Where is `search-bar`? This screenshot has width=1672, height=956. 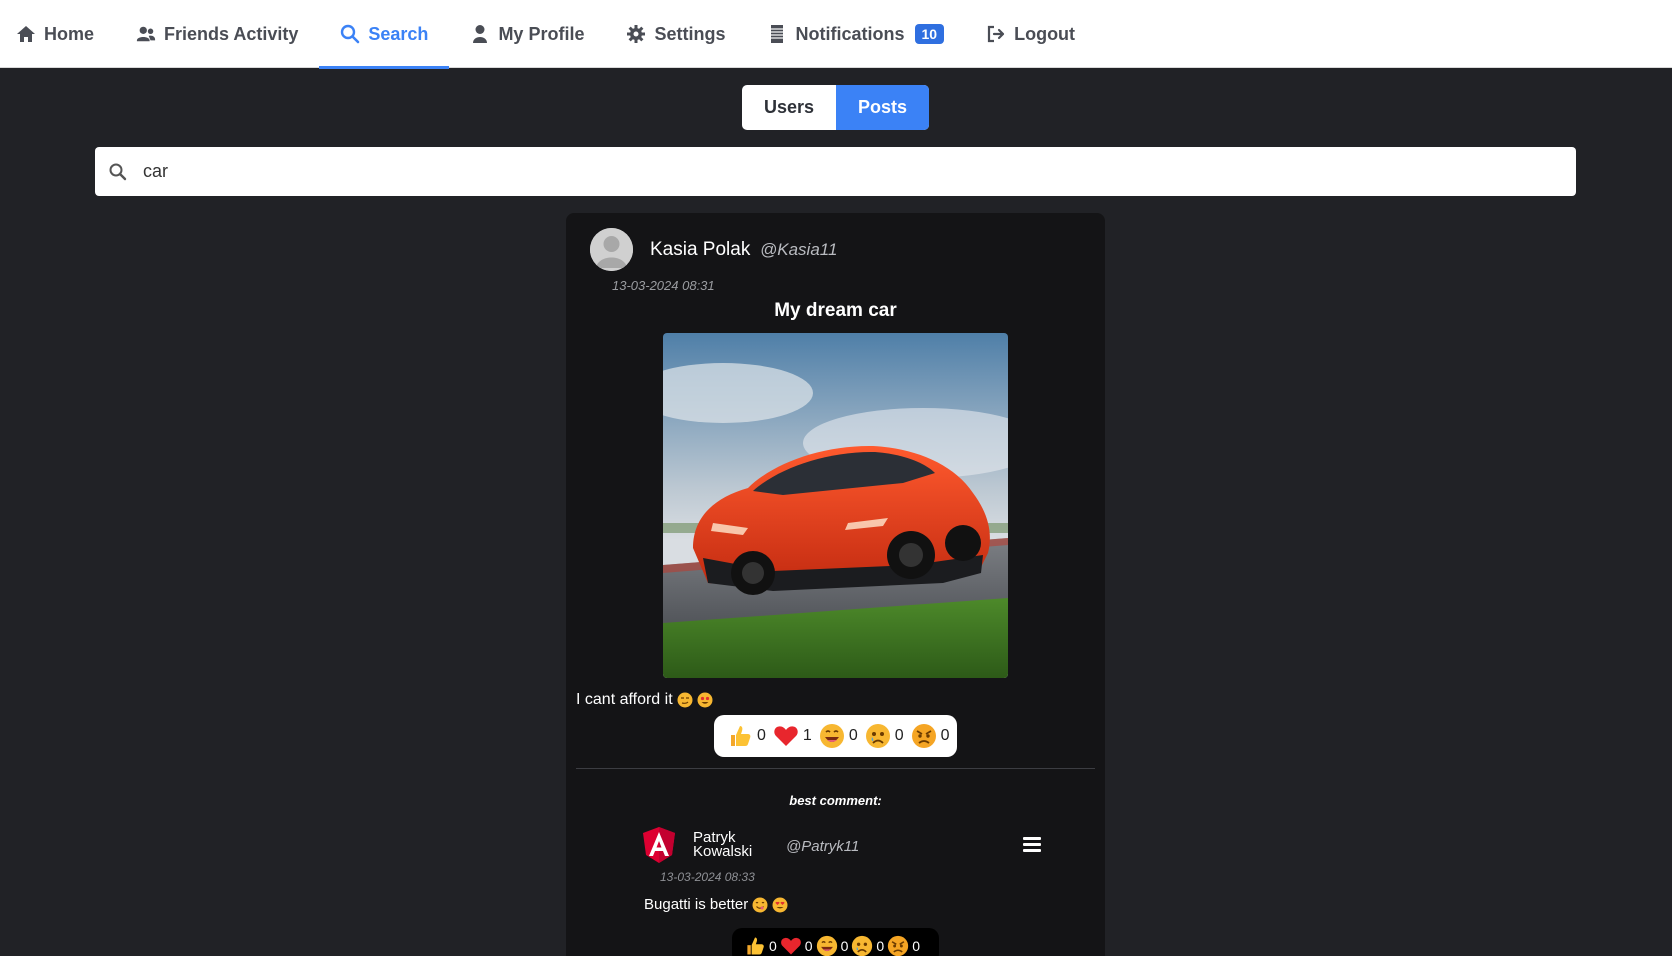
search-bar is located at coordinates (835, 171).